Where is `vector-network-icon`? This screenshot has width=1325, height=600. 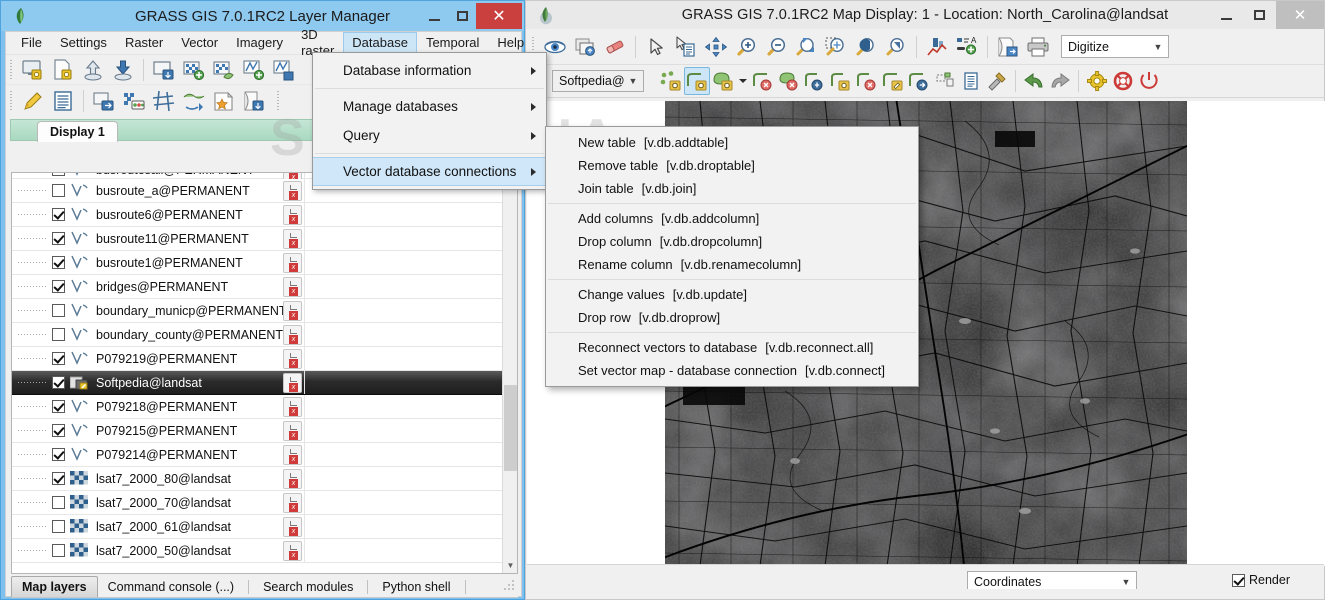 vector-network-icon is located at coordinates (194, 101).